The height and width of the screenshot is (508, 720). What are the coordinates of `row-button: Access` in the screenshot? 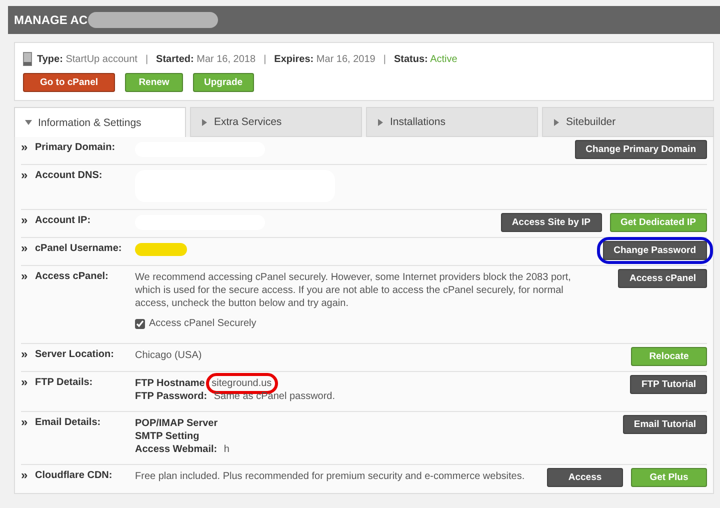 It's located at (585, 477).